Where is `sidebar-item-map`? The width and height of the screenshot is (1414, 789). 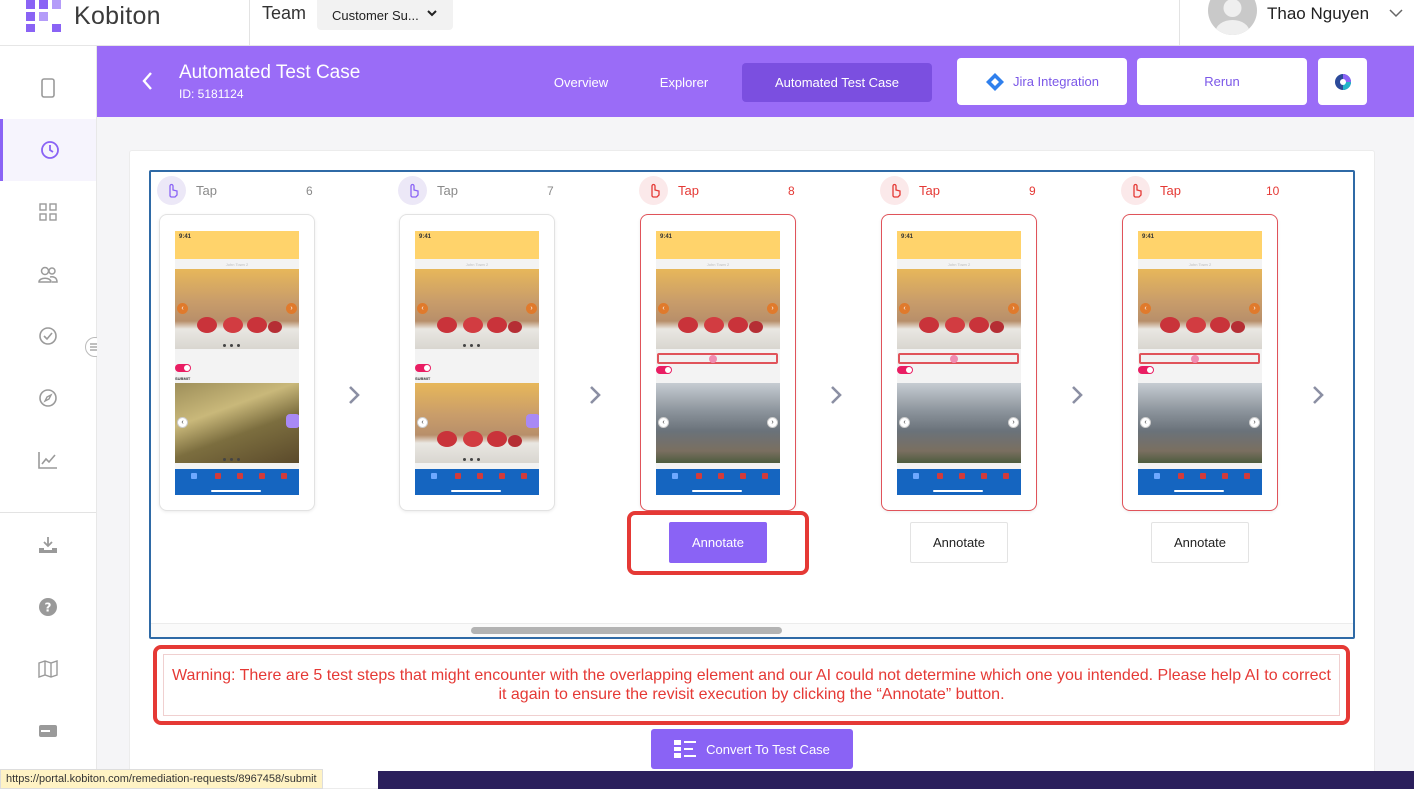
sidebar-item-map is located at coordinates (48, 669).